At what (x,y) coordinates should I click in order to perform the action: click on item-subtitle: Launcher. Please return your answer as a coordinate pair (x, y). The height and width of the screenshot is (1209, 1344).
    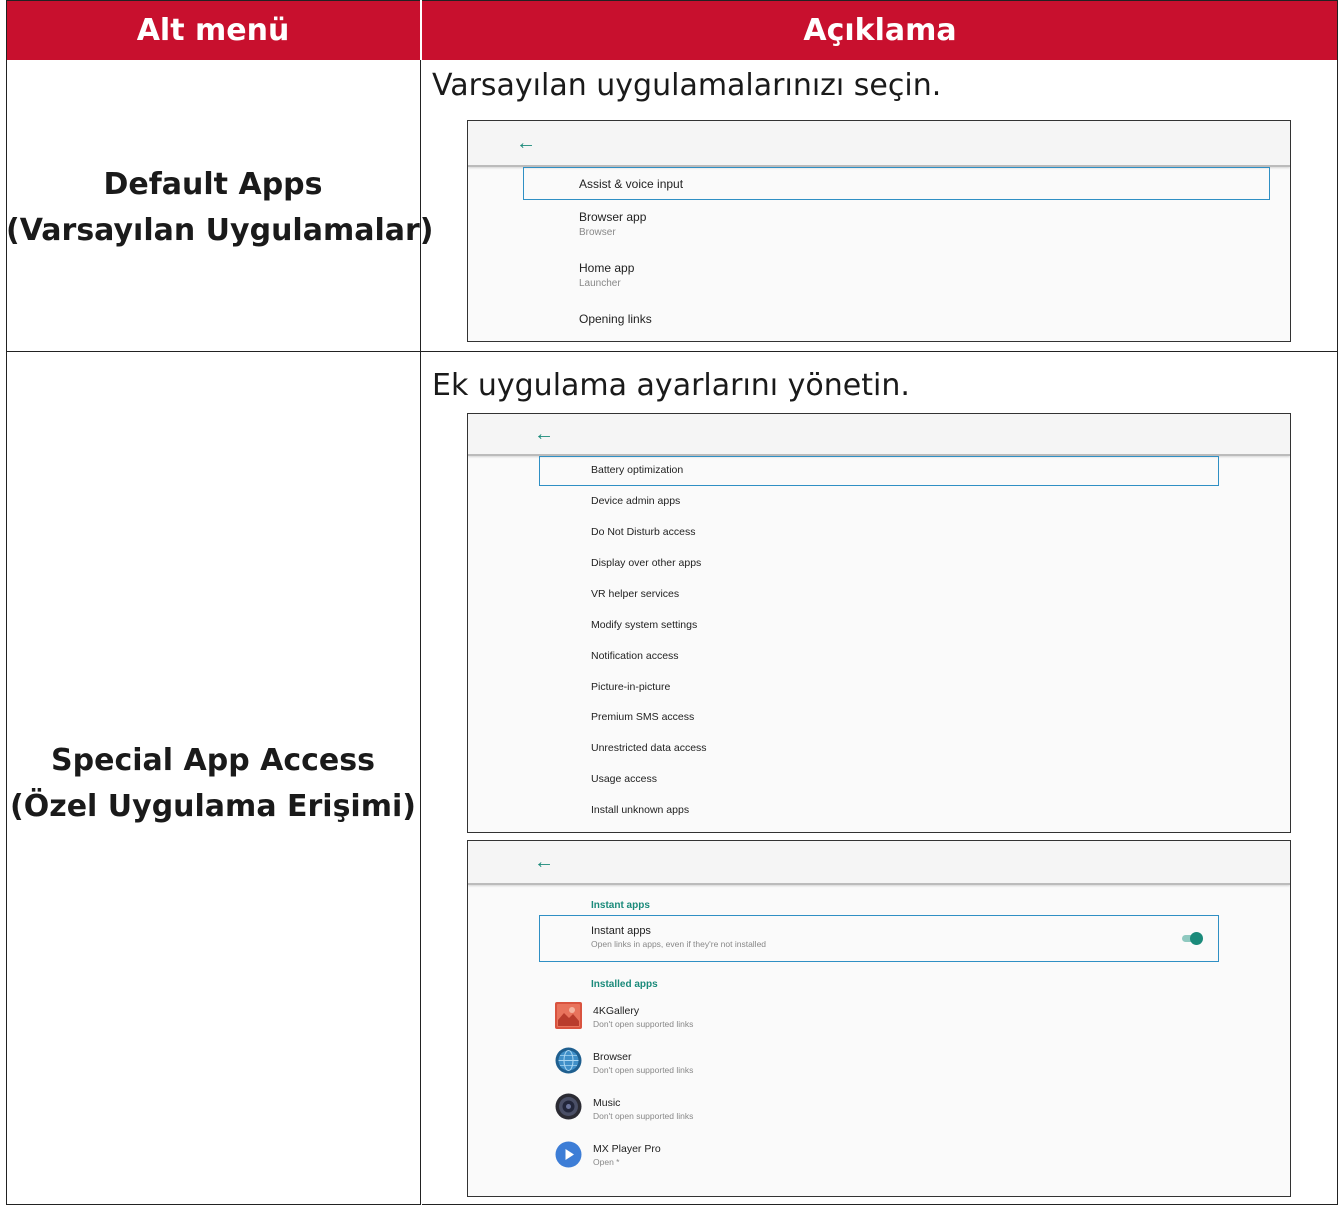
    Looking at the image, I should click on (600, 283).